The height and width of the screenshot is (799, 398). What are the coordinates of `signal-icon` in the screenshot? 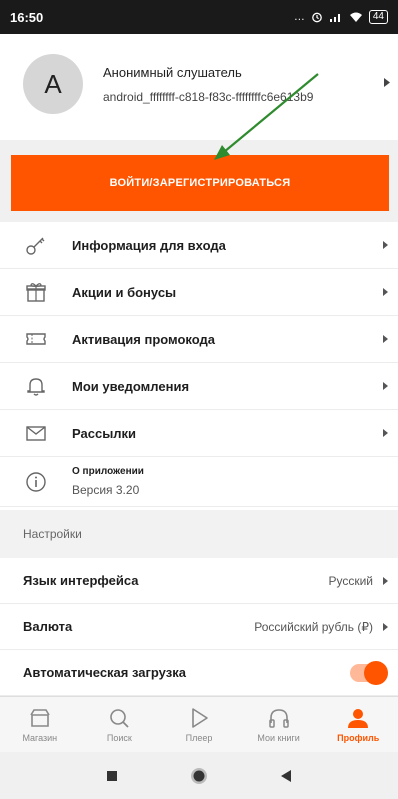 It's located at (334, 18).